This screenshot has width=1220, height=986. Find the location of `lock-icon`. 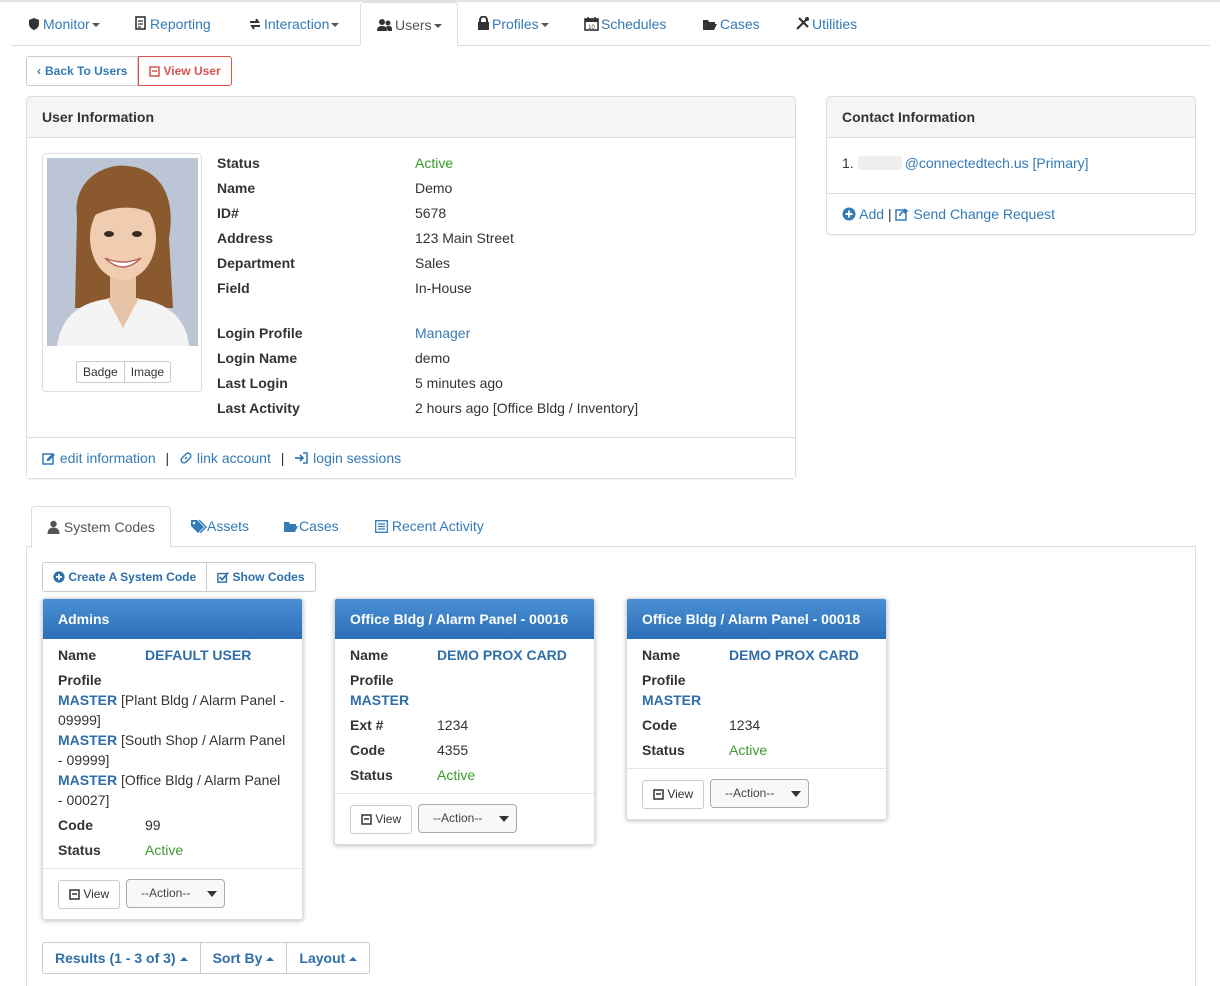

lock-icon is located at coordinates (483, 23).